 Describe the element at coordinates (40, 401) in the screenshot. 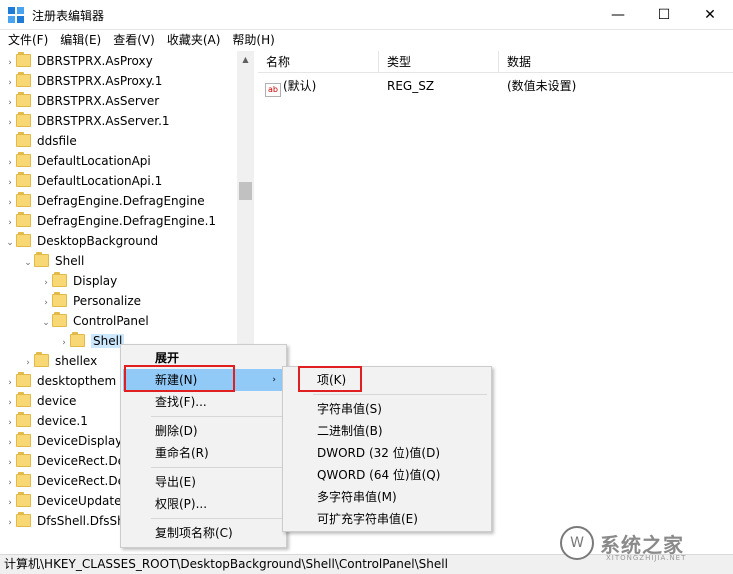

I see `tree-item: › device` at that location.